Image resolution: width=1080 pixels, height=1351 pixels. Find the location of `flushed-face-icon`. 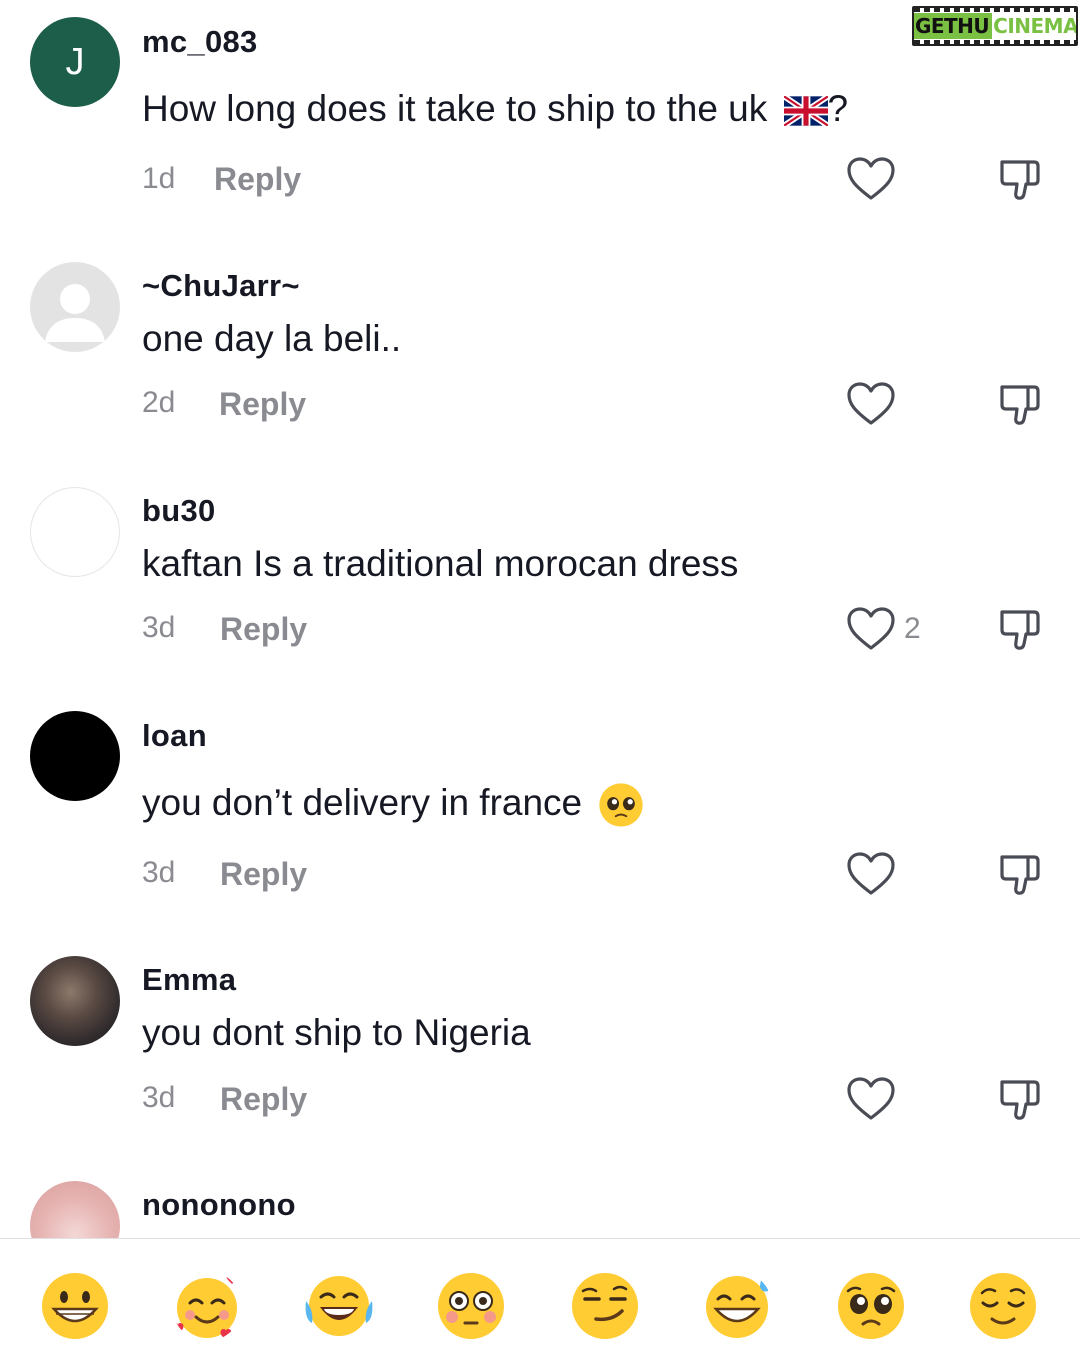

flushed-face-icon is located at coordinates (471, 1306).